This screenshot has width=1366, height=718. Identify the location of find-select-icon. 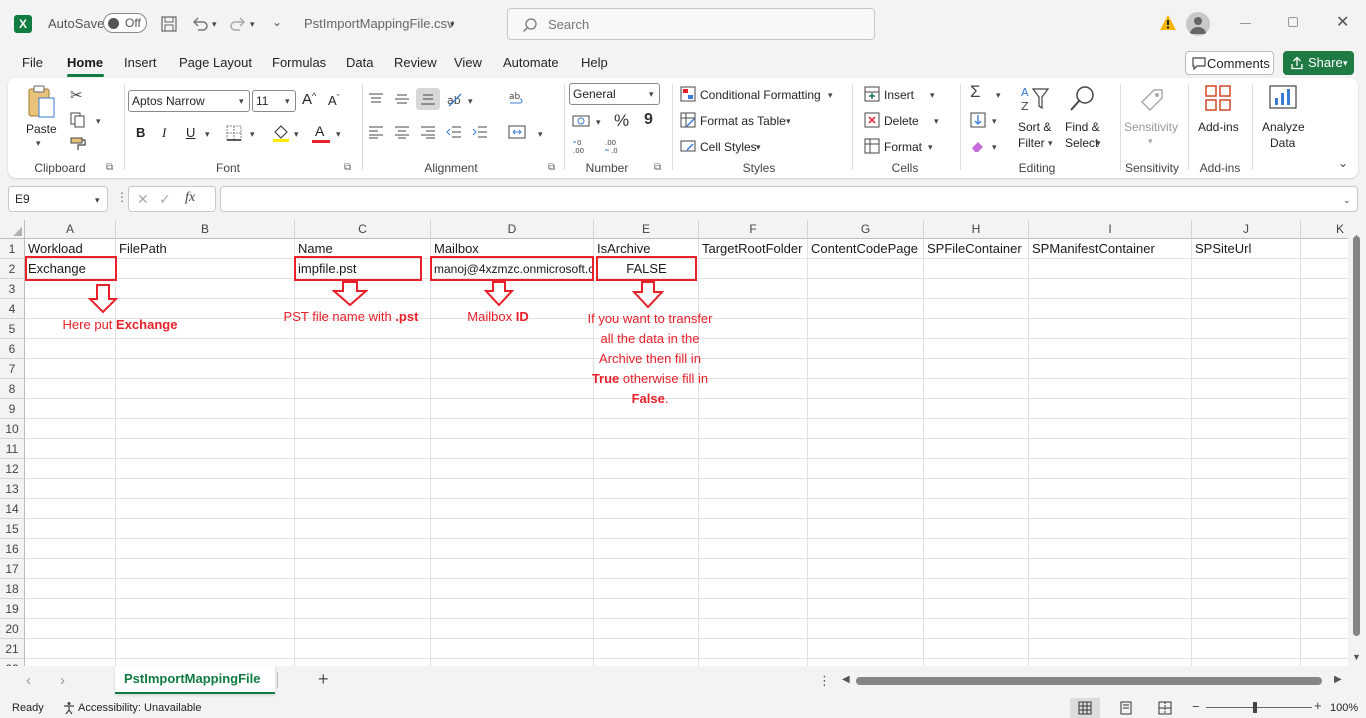
(1083, 99).